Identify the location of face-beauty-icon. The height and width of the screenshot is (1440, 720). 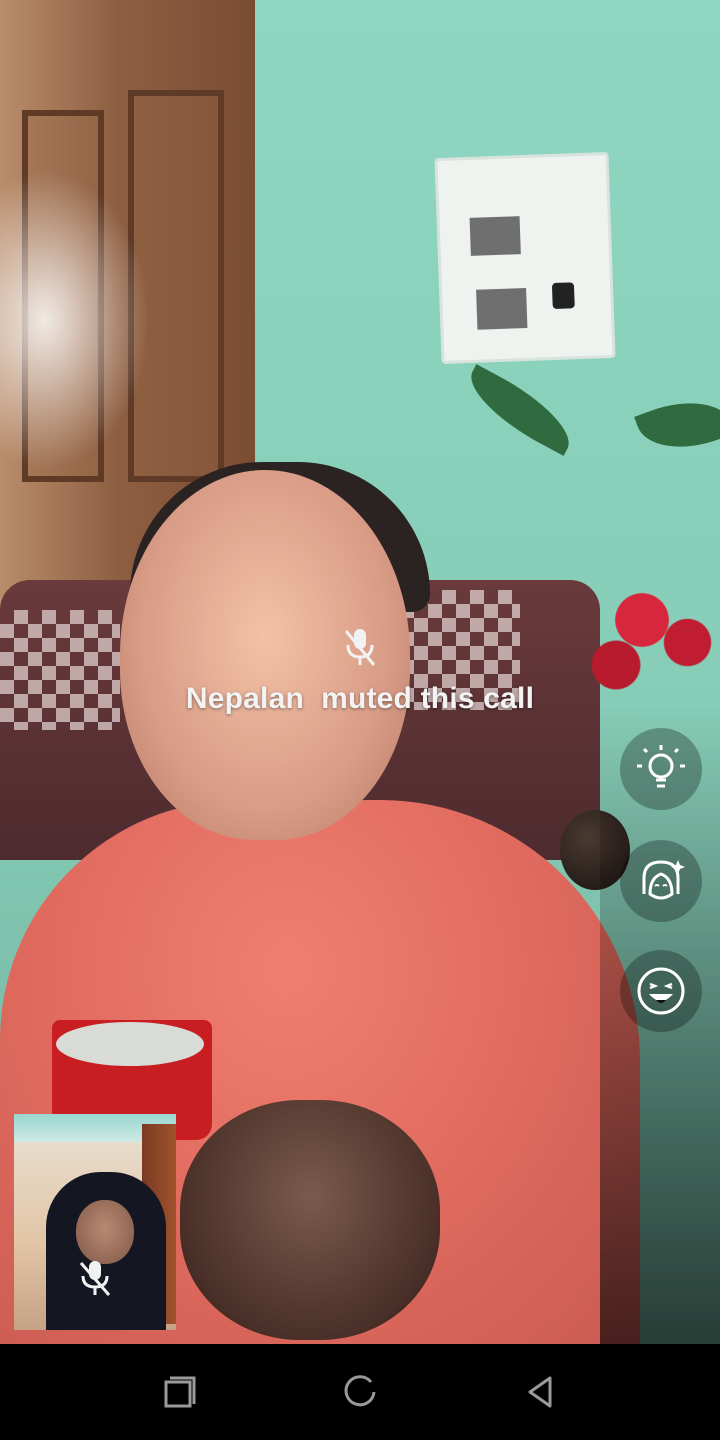
(663, 880).